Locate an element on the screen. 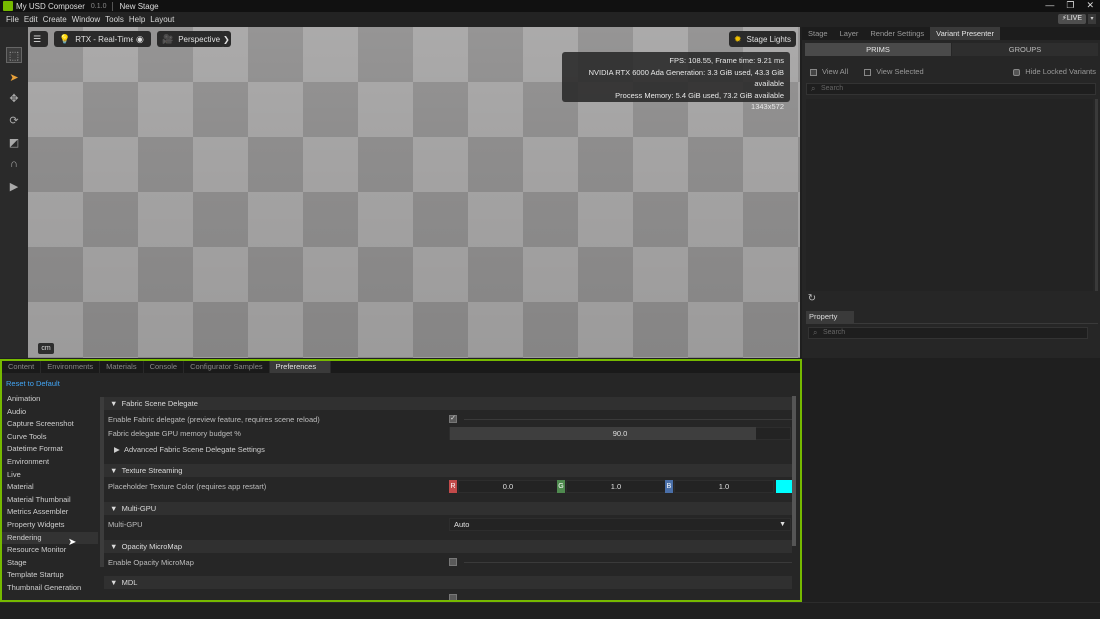  category-resource-monitor: Resource Monitor is located at coordinates (50, 550).